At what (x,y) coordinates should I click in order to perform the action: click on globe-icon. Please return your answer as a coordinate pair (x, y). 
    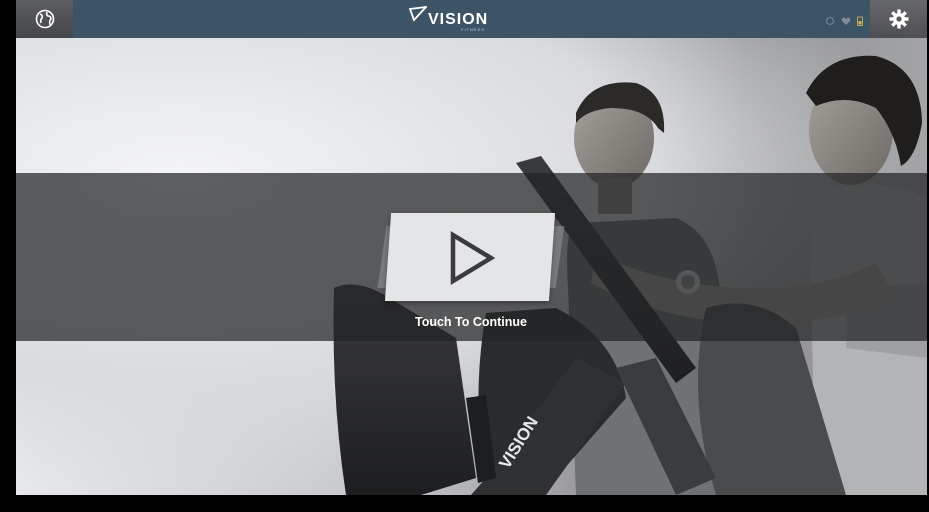
    Looking at the image, I should click on (44, 19).